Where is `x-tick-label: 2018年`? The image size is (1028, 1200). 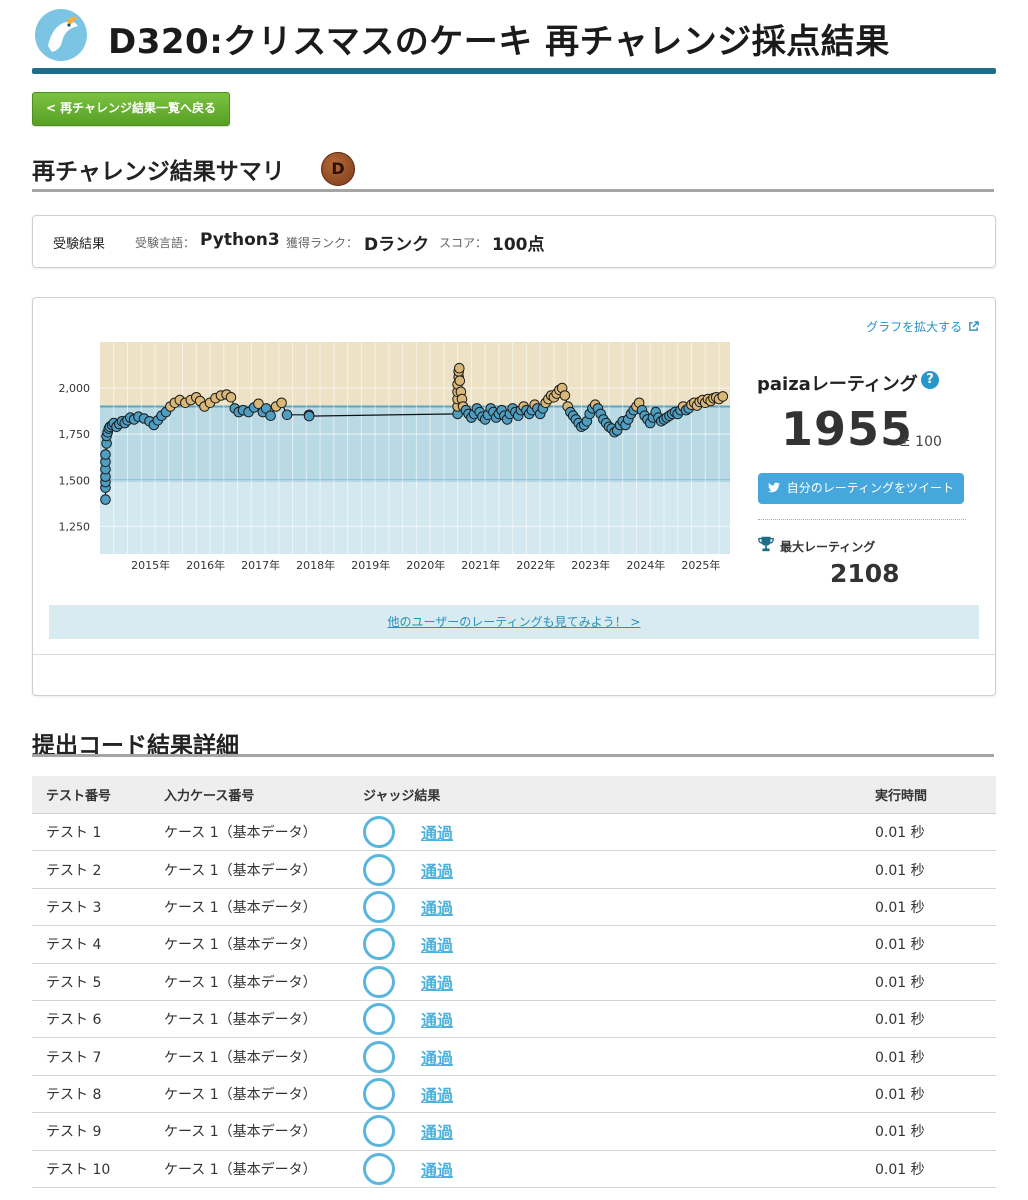
x-tick-label: 2018年 is located at coordinates (315, 565).